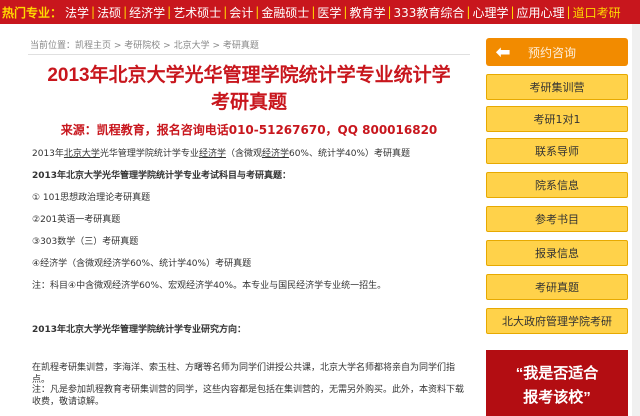  What do you see at coordinates (597, 12) in the screenshot?
I see `topnav-item-daokou: 道口考研` at bounding box center [597, 12].